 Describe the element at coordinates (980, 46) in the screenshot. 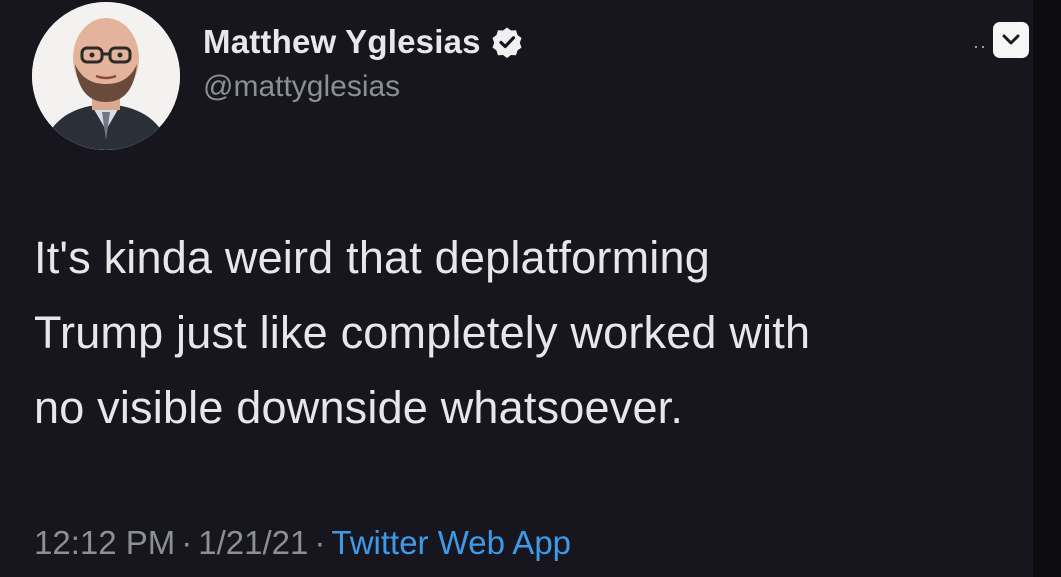

I see `more-options-icon: ··` at that location.